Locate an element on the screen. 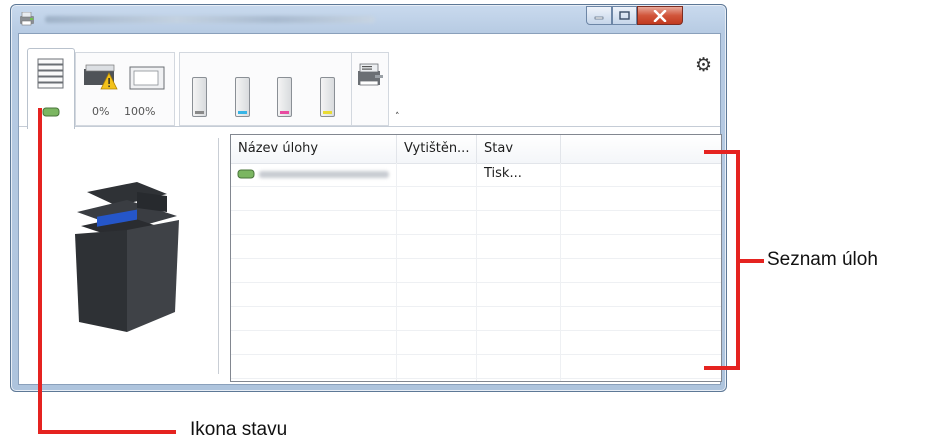 This screenshot has height=441, width=926. status-indicator-icon is located at coordinates (51, 112).